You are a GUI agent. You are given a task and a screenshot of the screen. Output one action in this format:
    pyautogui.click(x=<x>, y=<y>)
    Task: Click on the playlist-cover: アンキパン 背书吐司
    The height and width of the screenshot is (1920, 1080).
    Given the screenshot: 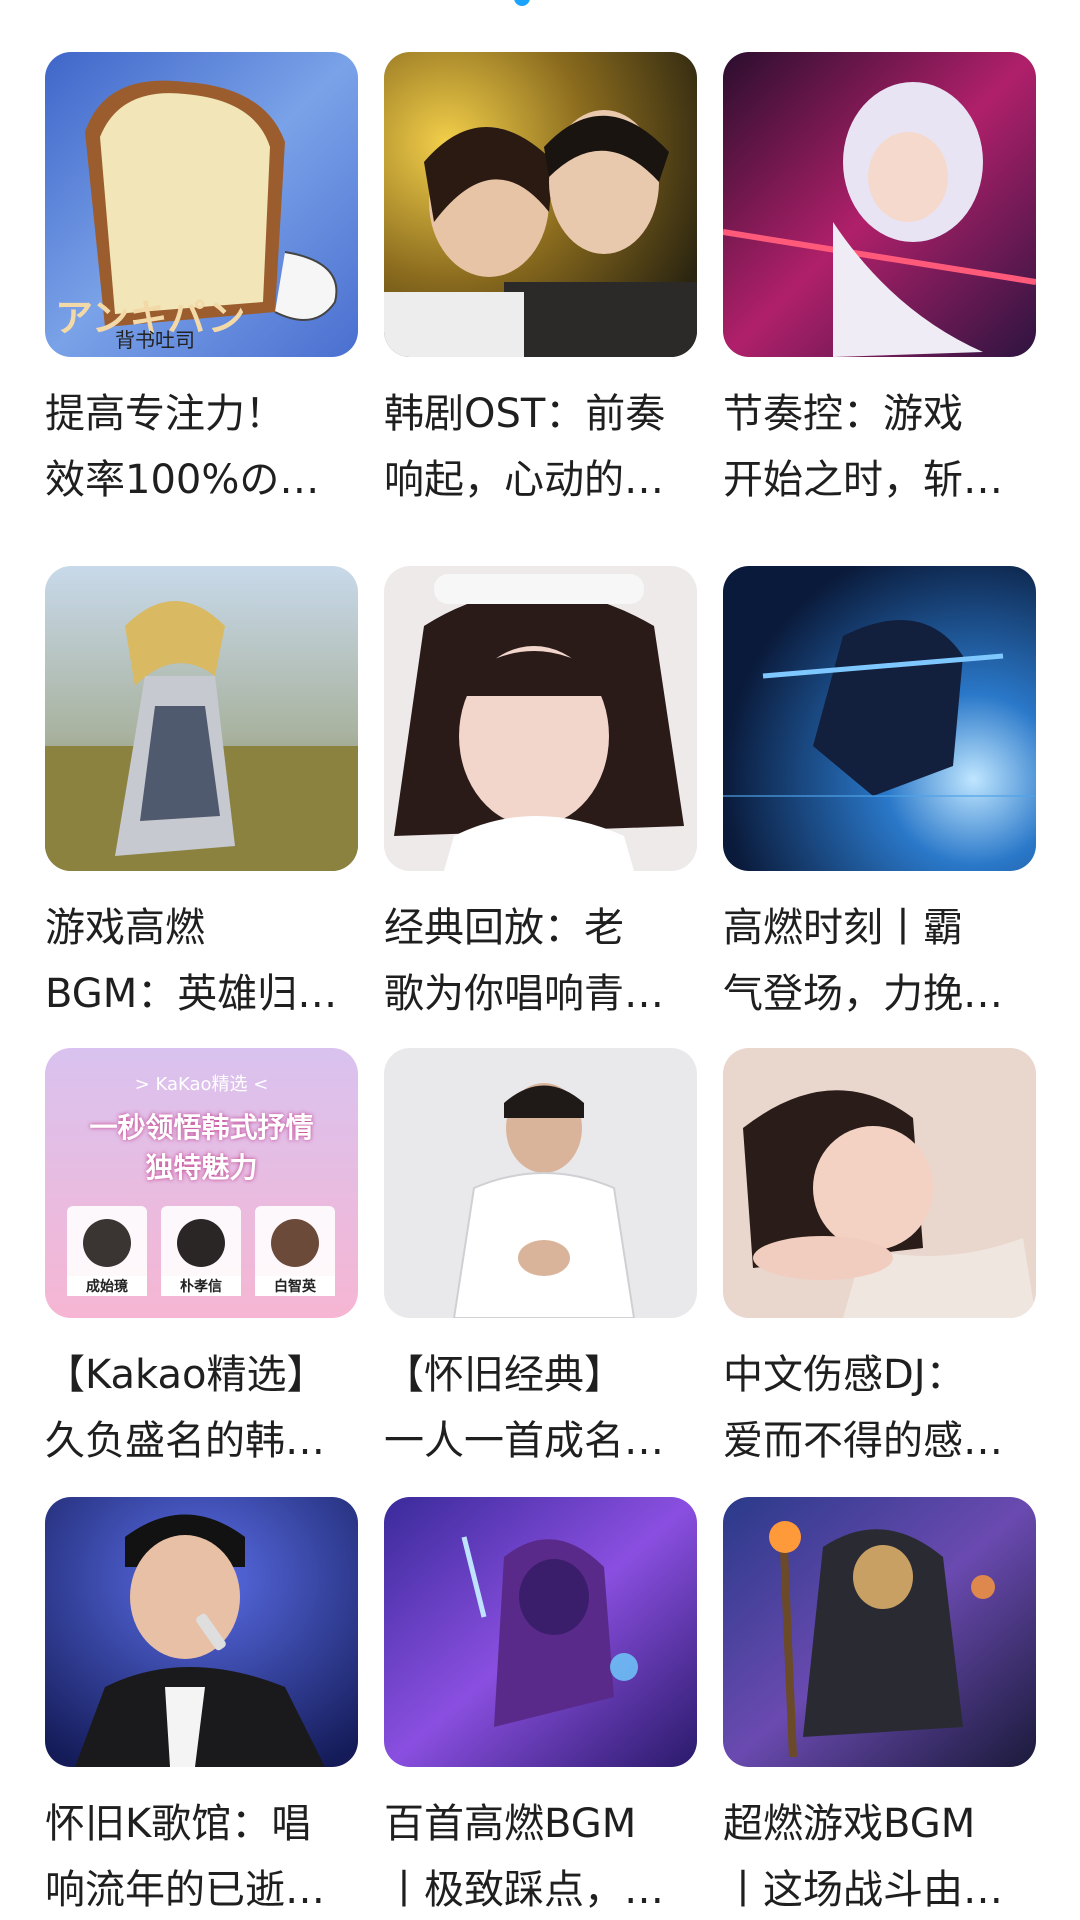 What is the action you would take?
    pyautogui.click(x=201, y=204)
    